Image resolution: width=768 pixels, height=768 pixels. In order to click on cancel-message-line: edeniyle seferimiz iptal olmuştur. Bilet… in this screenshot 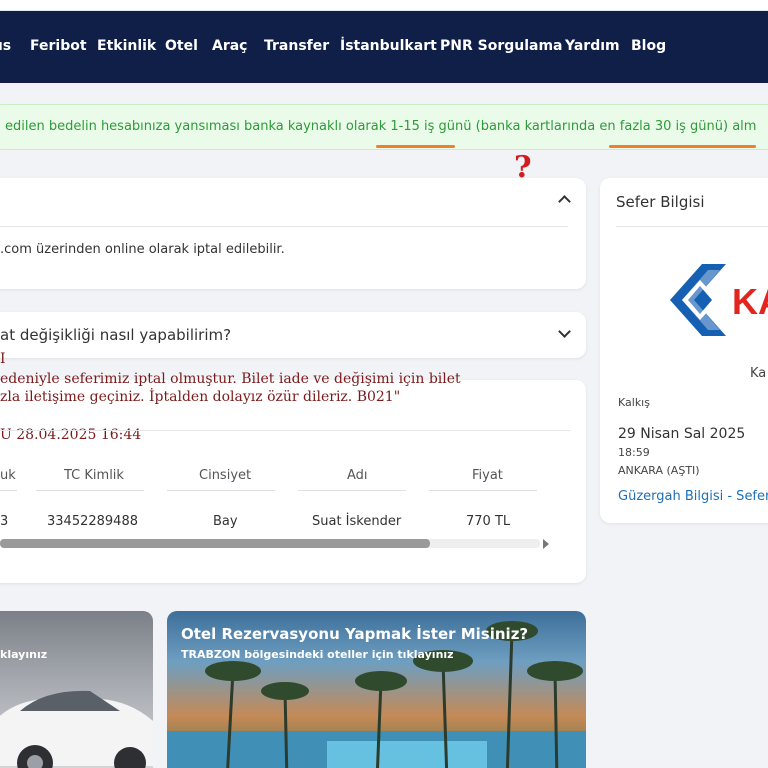, I will do `click(230, 379)`.